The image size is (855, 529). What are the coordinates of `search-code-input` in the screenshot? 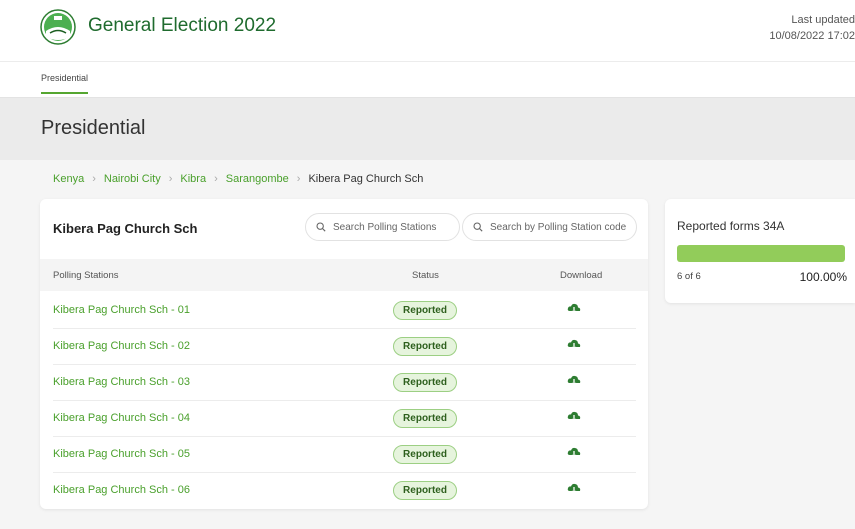 It's located at (563, 227).